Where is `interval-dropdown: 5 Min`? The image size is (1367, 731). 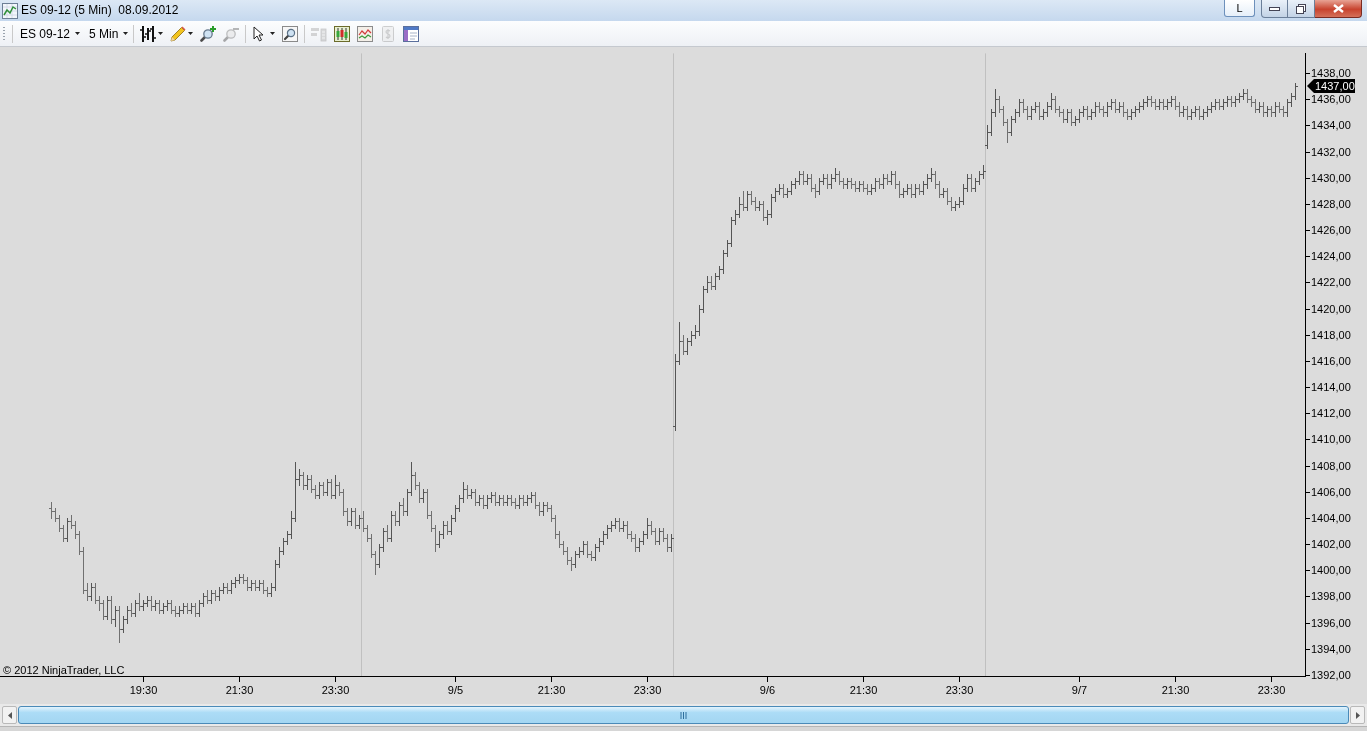
interval-dropdown: 5 Min is located at coordinates (109, 33).